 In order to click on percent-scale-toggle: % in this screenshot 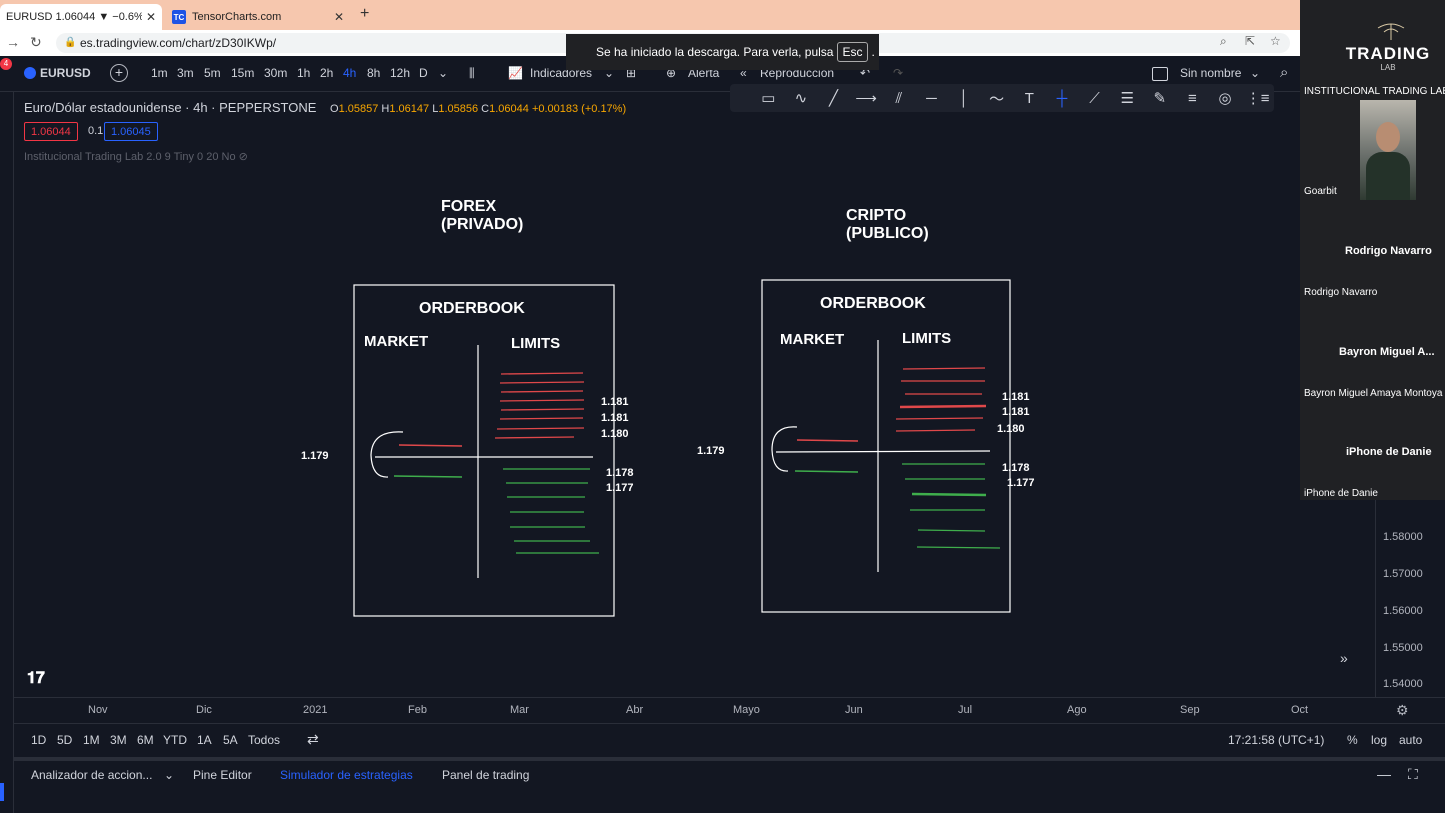, I will do `click(1352, 740)`.